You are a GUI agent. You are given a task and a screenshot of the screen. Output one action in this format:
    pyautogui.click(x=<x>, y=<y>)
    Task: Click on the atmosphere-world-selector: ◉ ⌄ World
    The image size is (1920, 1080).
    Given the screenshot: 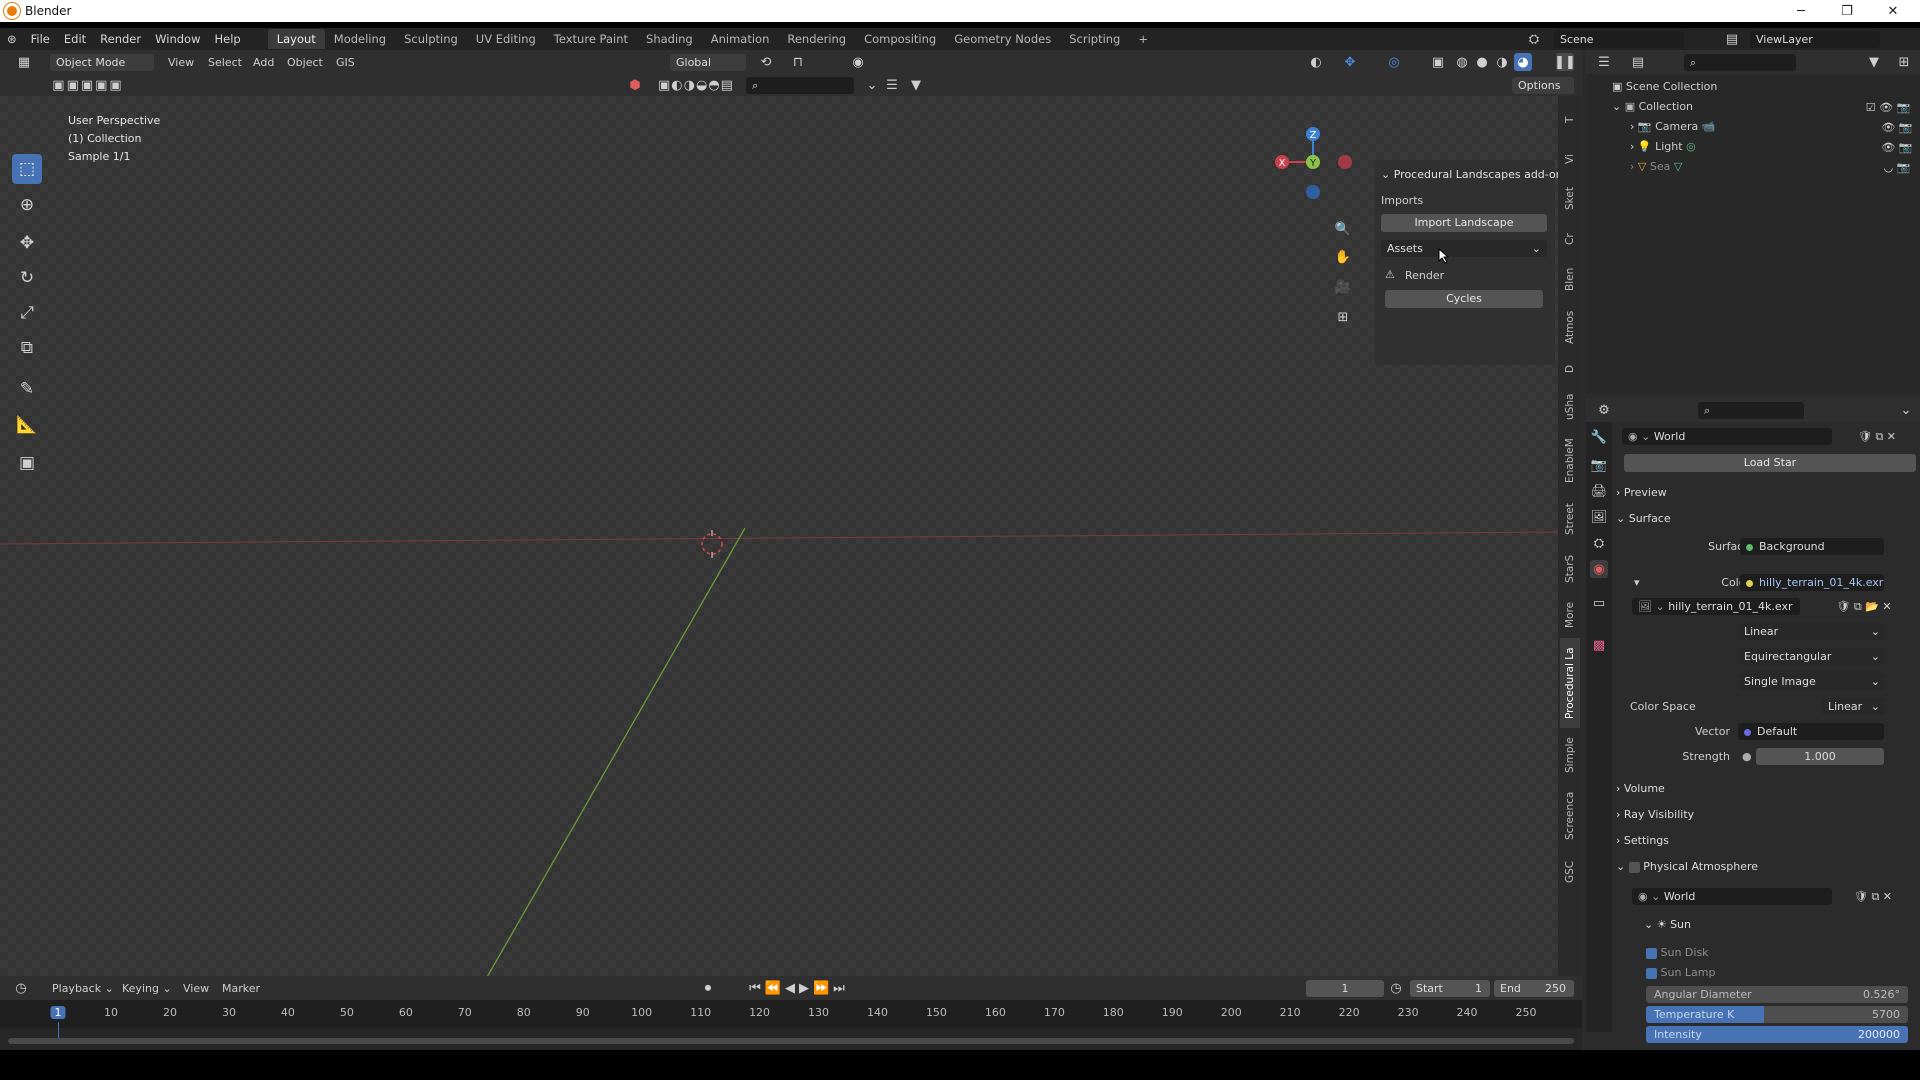 What is the action you would take?
    pyautogui.click(x=1732, y=896)
    